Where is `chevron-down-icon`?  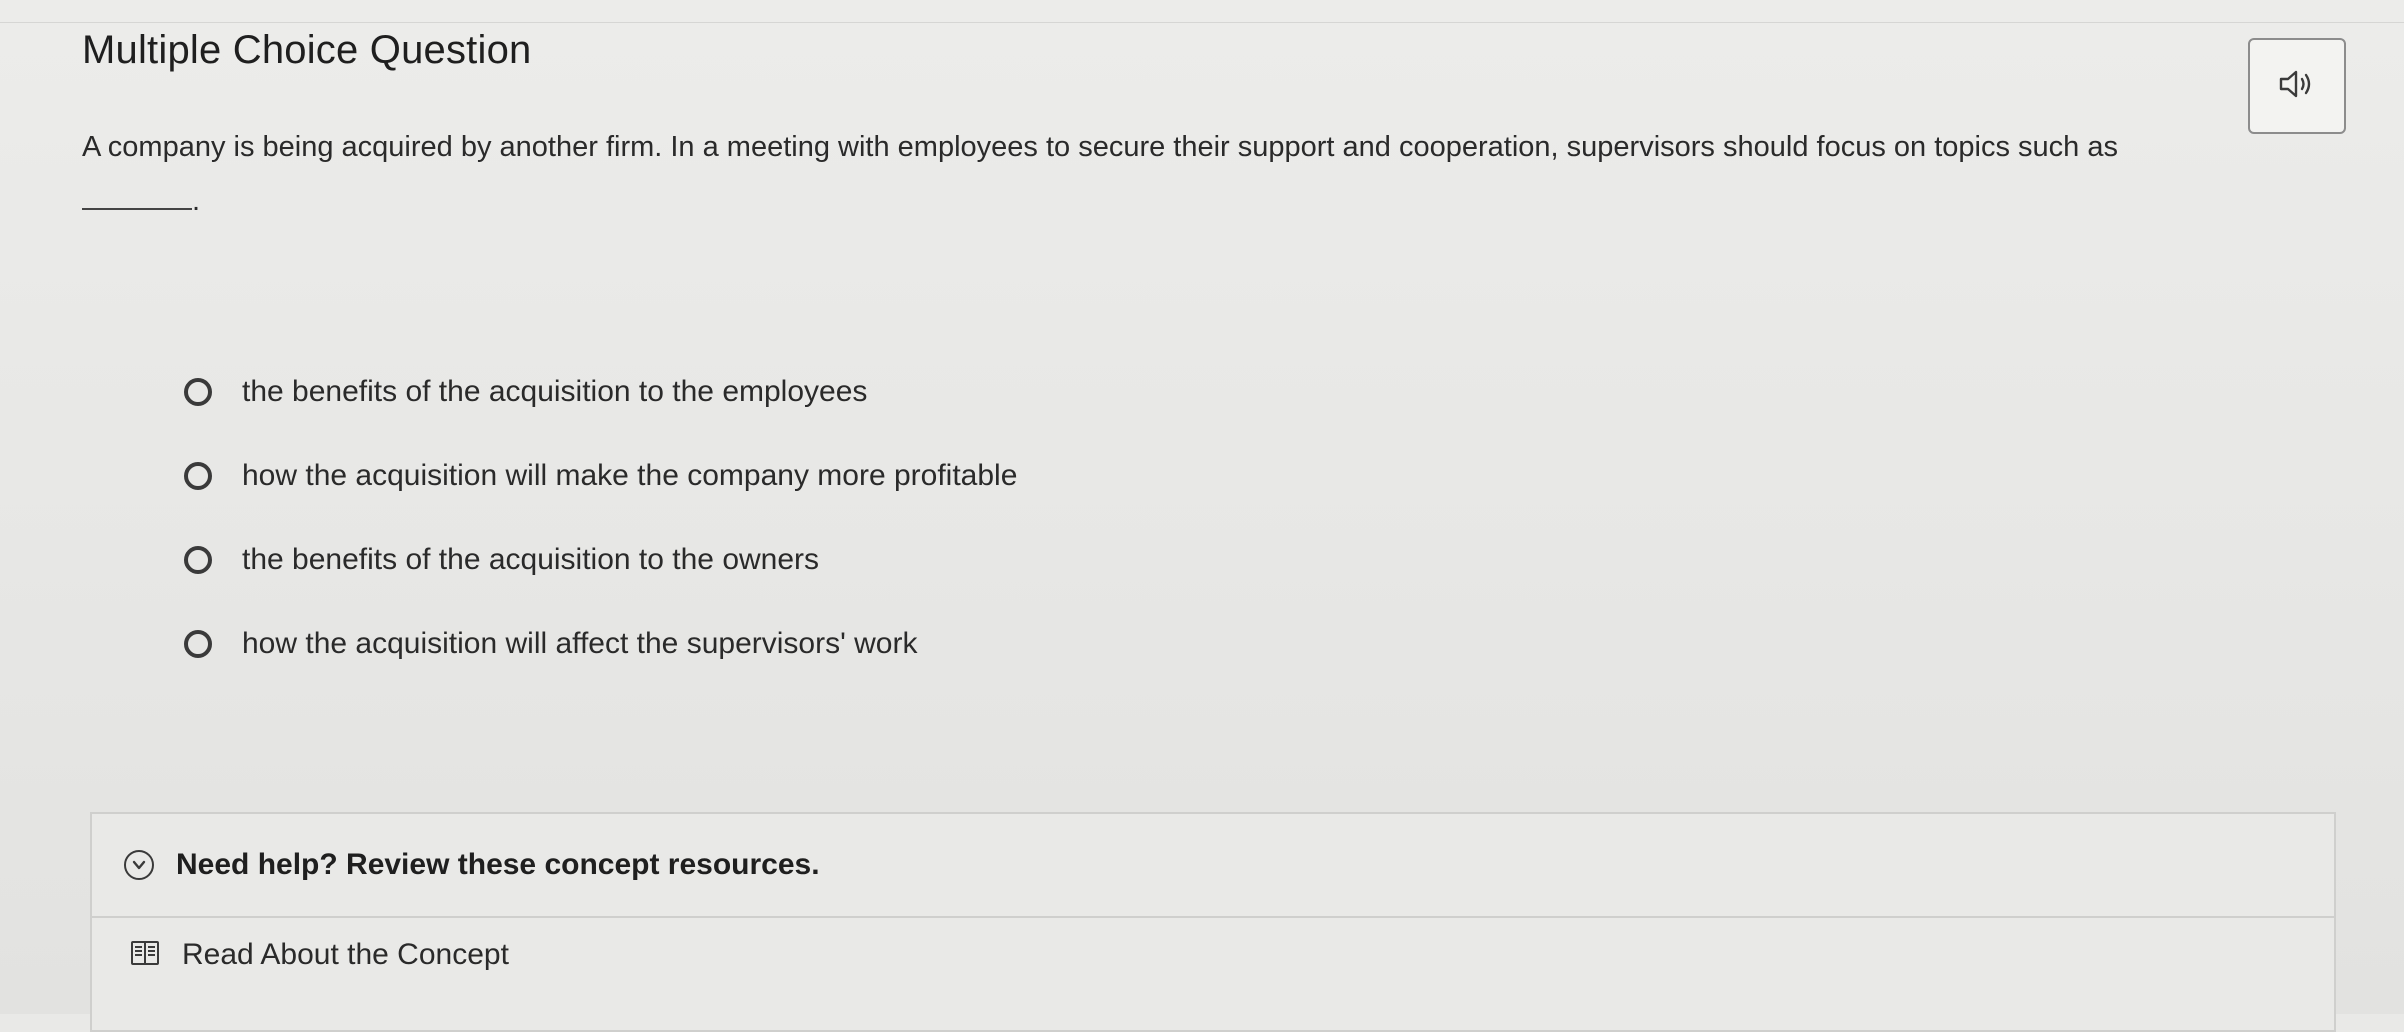 chevron-down-icon is located at coordinates (139, 865).